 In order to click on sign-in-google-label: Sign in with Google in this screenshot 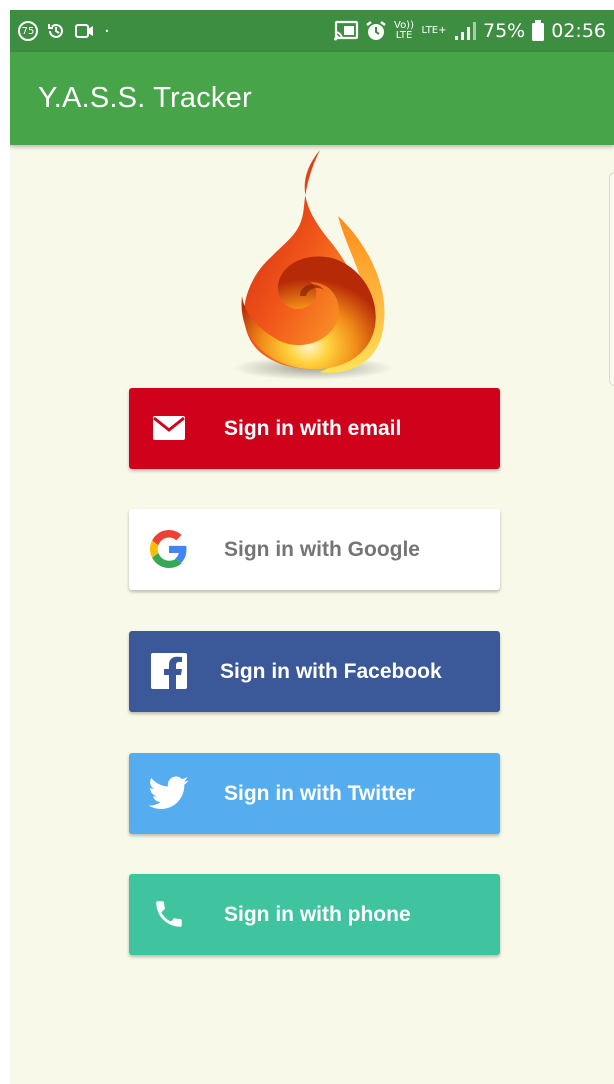, I will do `click(322, 549)`.